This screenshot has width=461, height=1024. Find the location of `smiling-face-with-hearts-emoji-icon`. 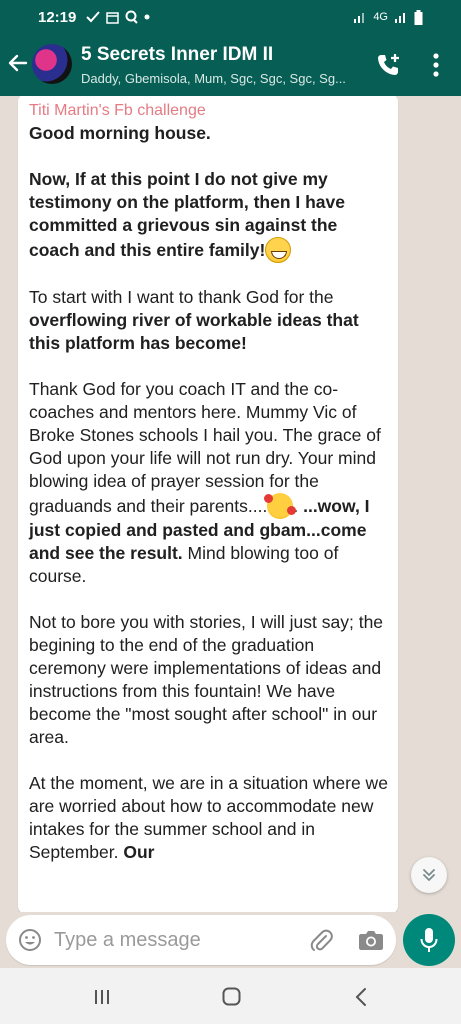

smiling-face-with-hearts-emoji-icon is located at coordinates (280, 506).